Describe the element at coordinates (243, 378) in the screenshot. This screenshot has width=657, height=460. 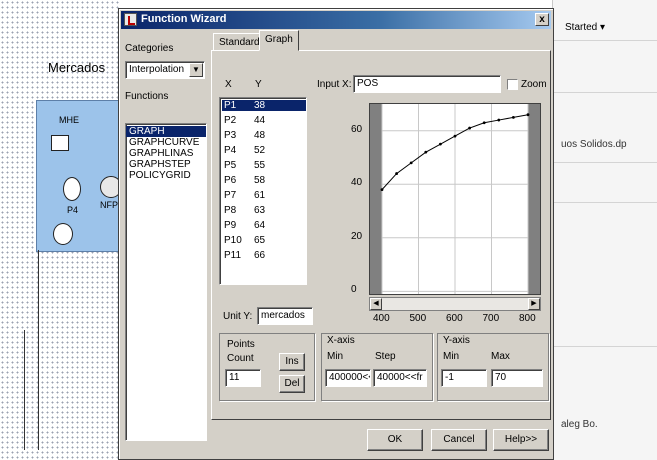
I see `count-field: 11` at that location.